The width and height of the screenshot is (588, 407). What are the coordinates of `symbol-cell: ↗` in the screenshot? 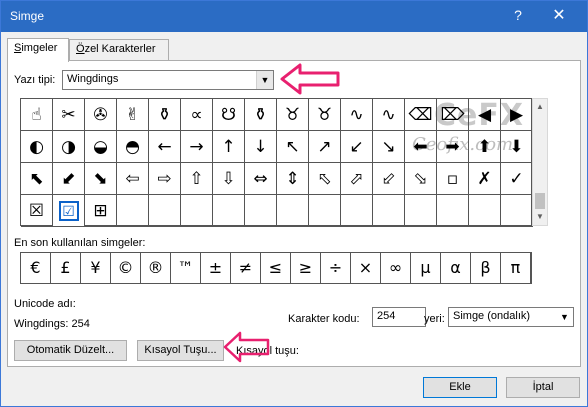 It's located at (325, 147).